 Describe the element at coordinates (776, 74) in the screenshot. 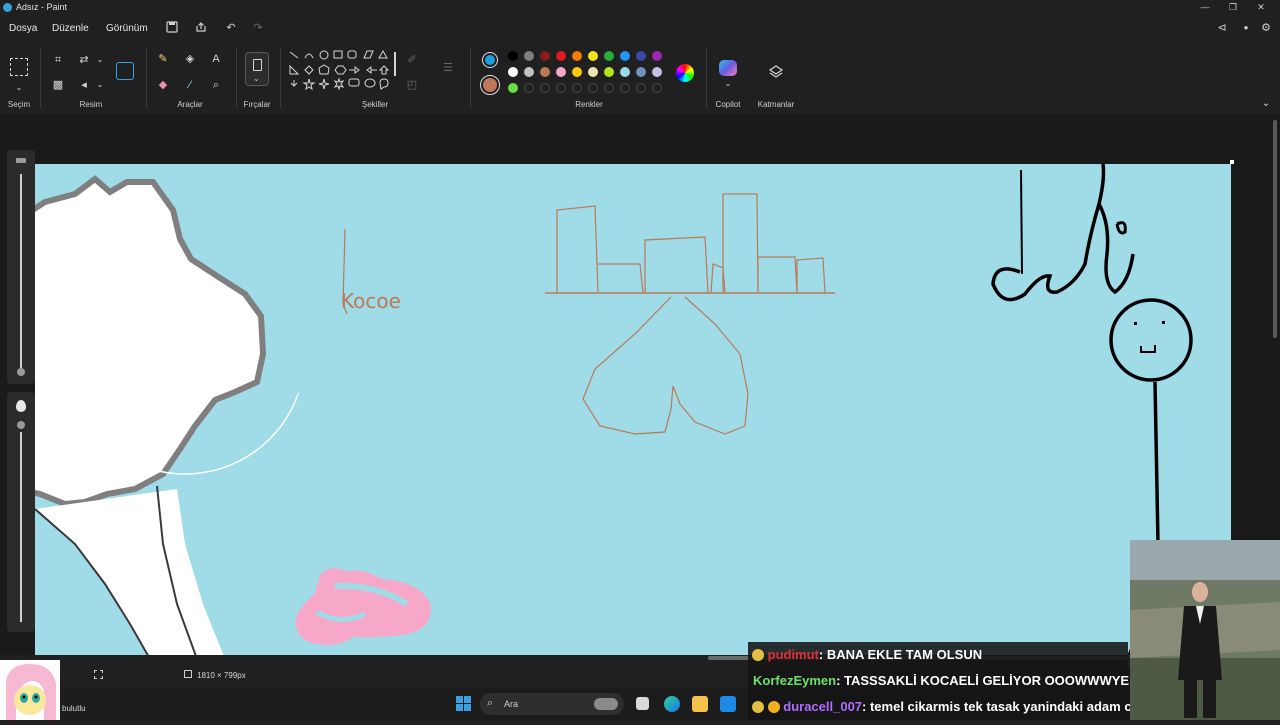

I see `layers-icon` at that location.